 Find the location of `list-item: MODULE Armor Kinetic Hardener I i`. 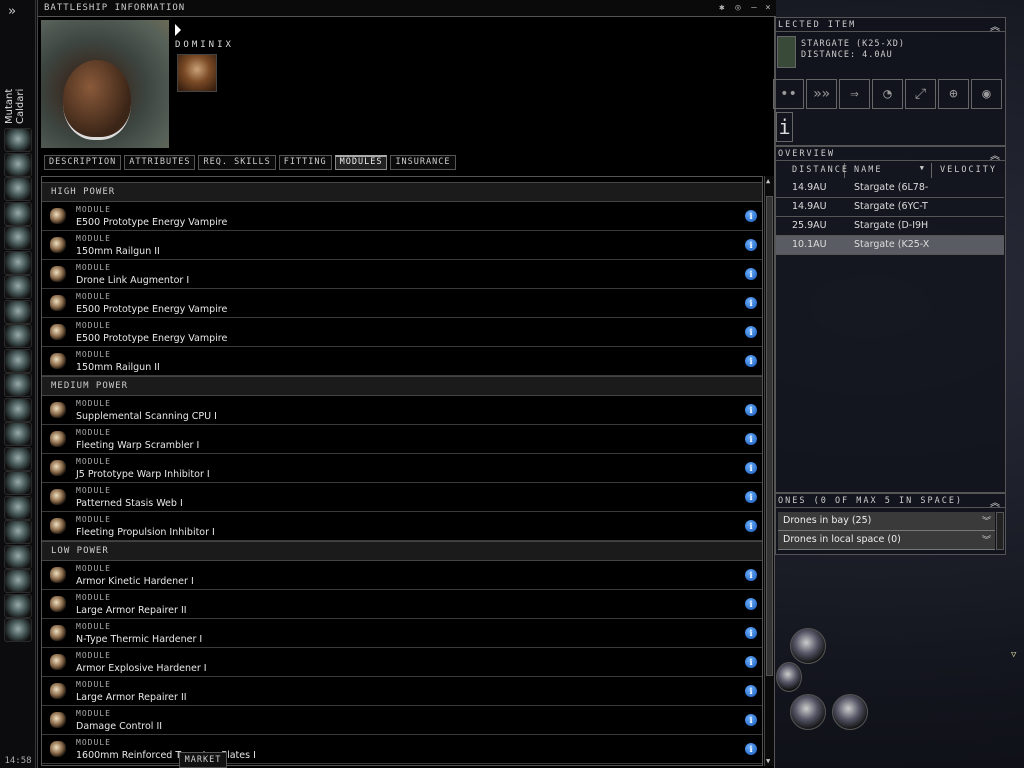

list-item: MODULE Armor Kinetic Hardener I i is located at coordinates (402, 575).